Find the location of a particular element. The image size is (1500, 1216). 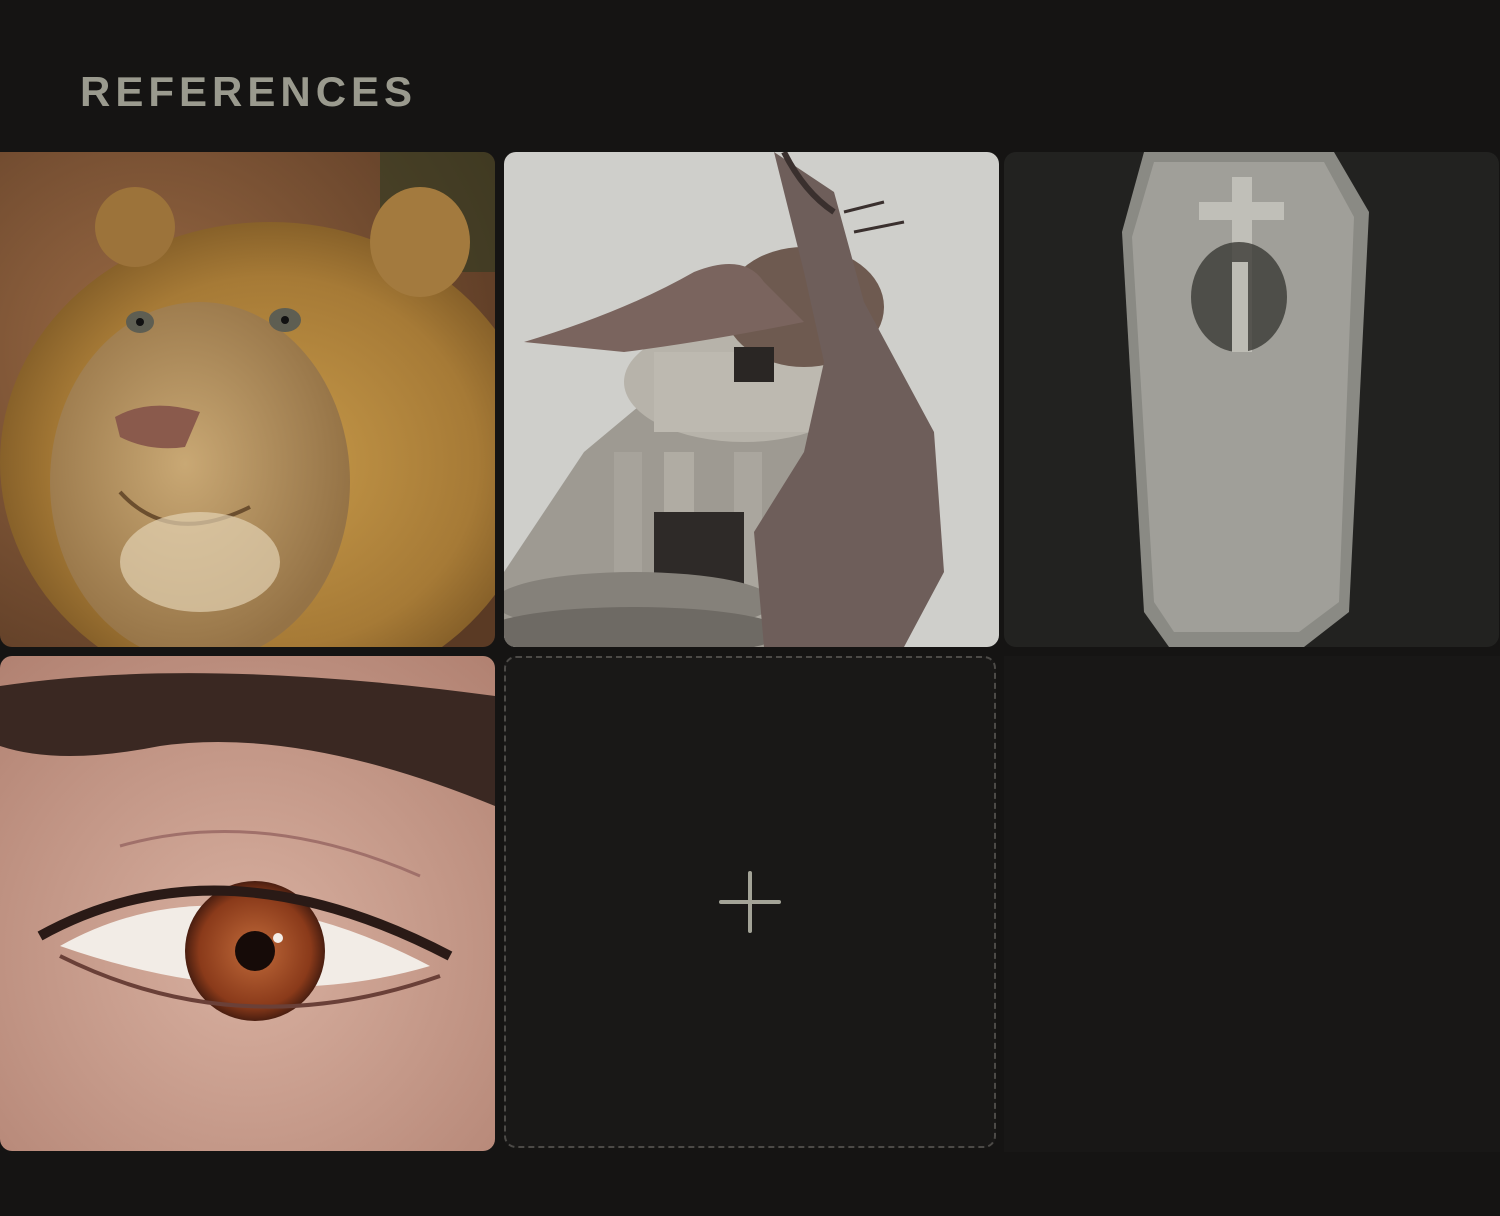

reference-image-eye is located at coordinates (247, 903).